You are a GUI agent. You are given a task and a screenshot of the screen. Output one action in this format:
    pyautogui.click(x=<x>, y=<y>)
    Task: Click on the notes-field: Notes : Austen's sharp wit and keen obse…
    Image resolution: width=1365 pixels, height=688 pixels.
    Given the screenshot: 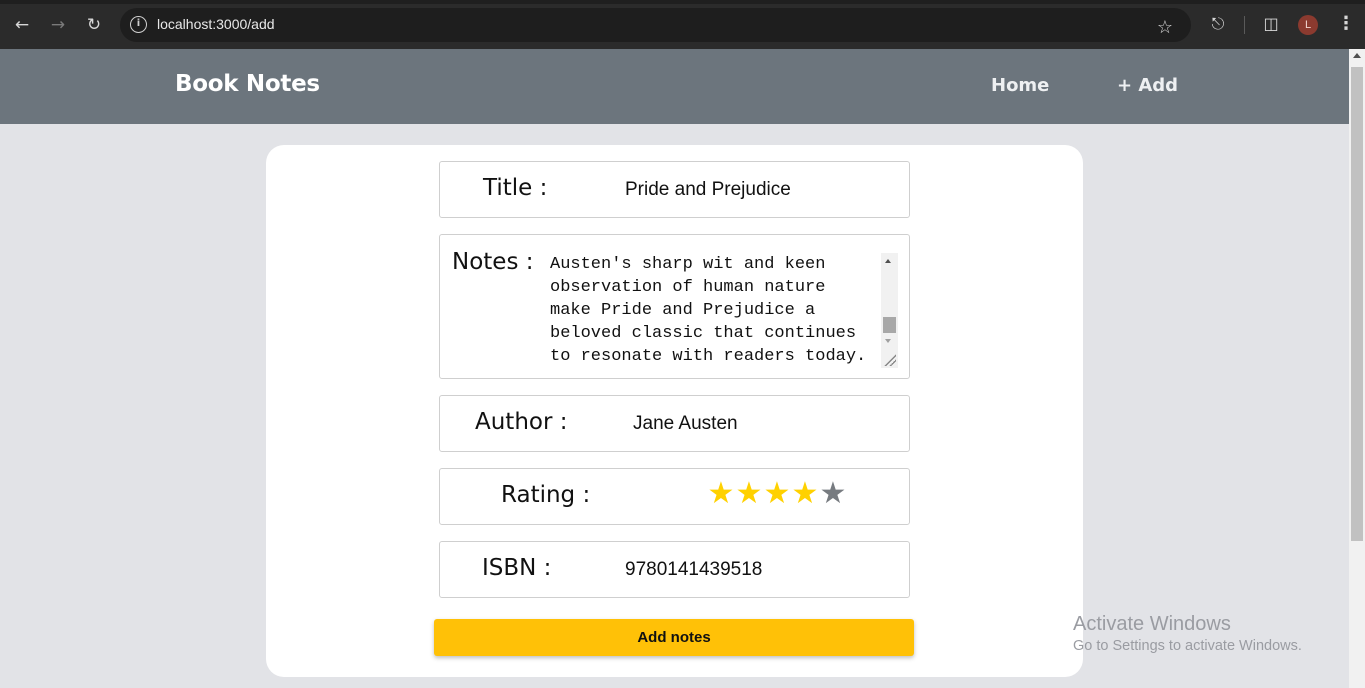 What is the action you would take?
    pyautogui.click(x=674, y=306)
    